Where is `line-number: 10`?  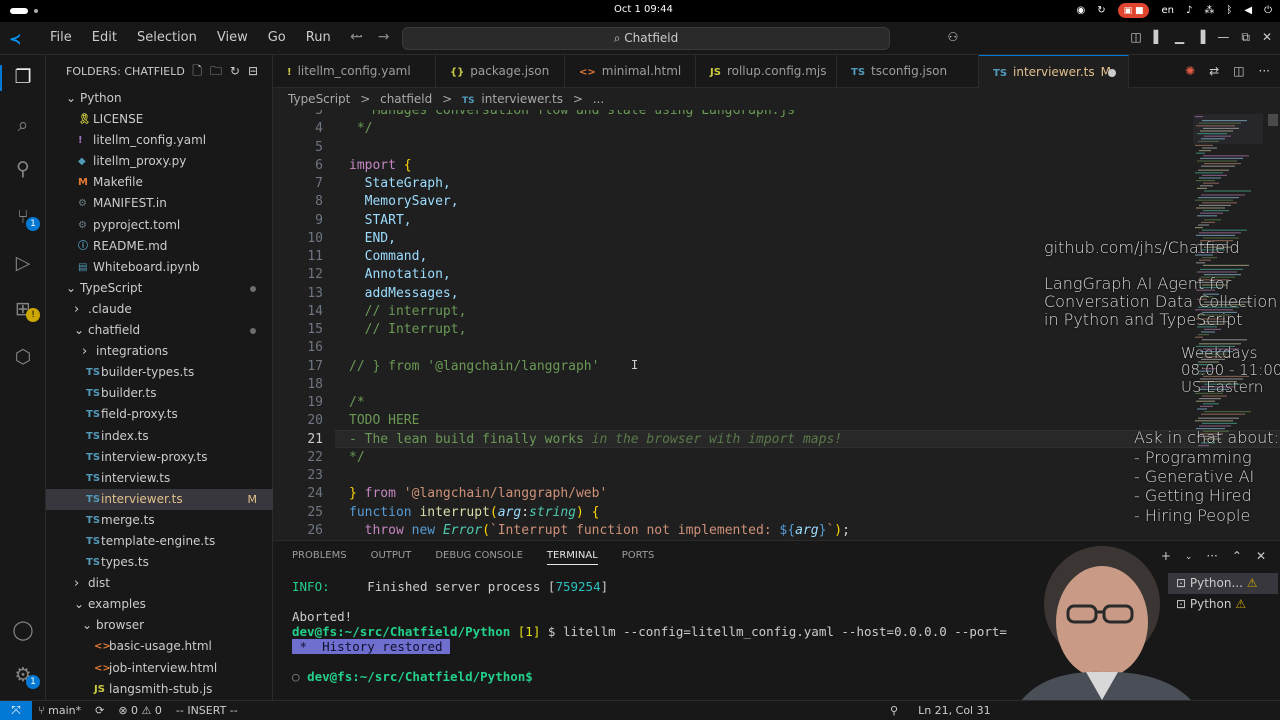 line-number: 10 is located at coordinates (298, 238).